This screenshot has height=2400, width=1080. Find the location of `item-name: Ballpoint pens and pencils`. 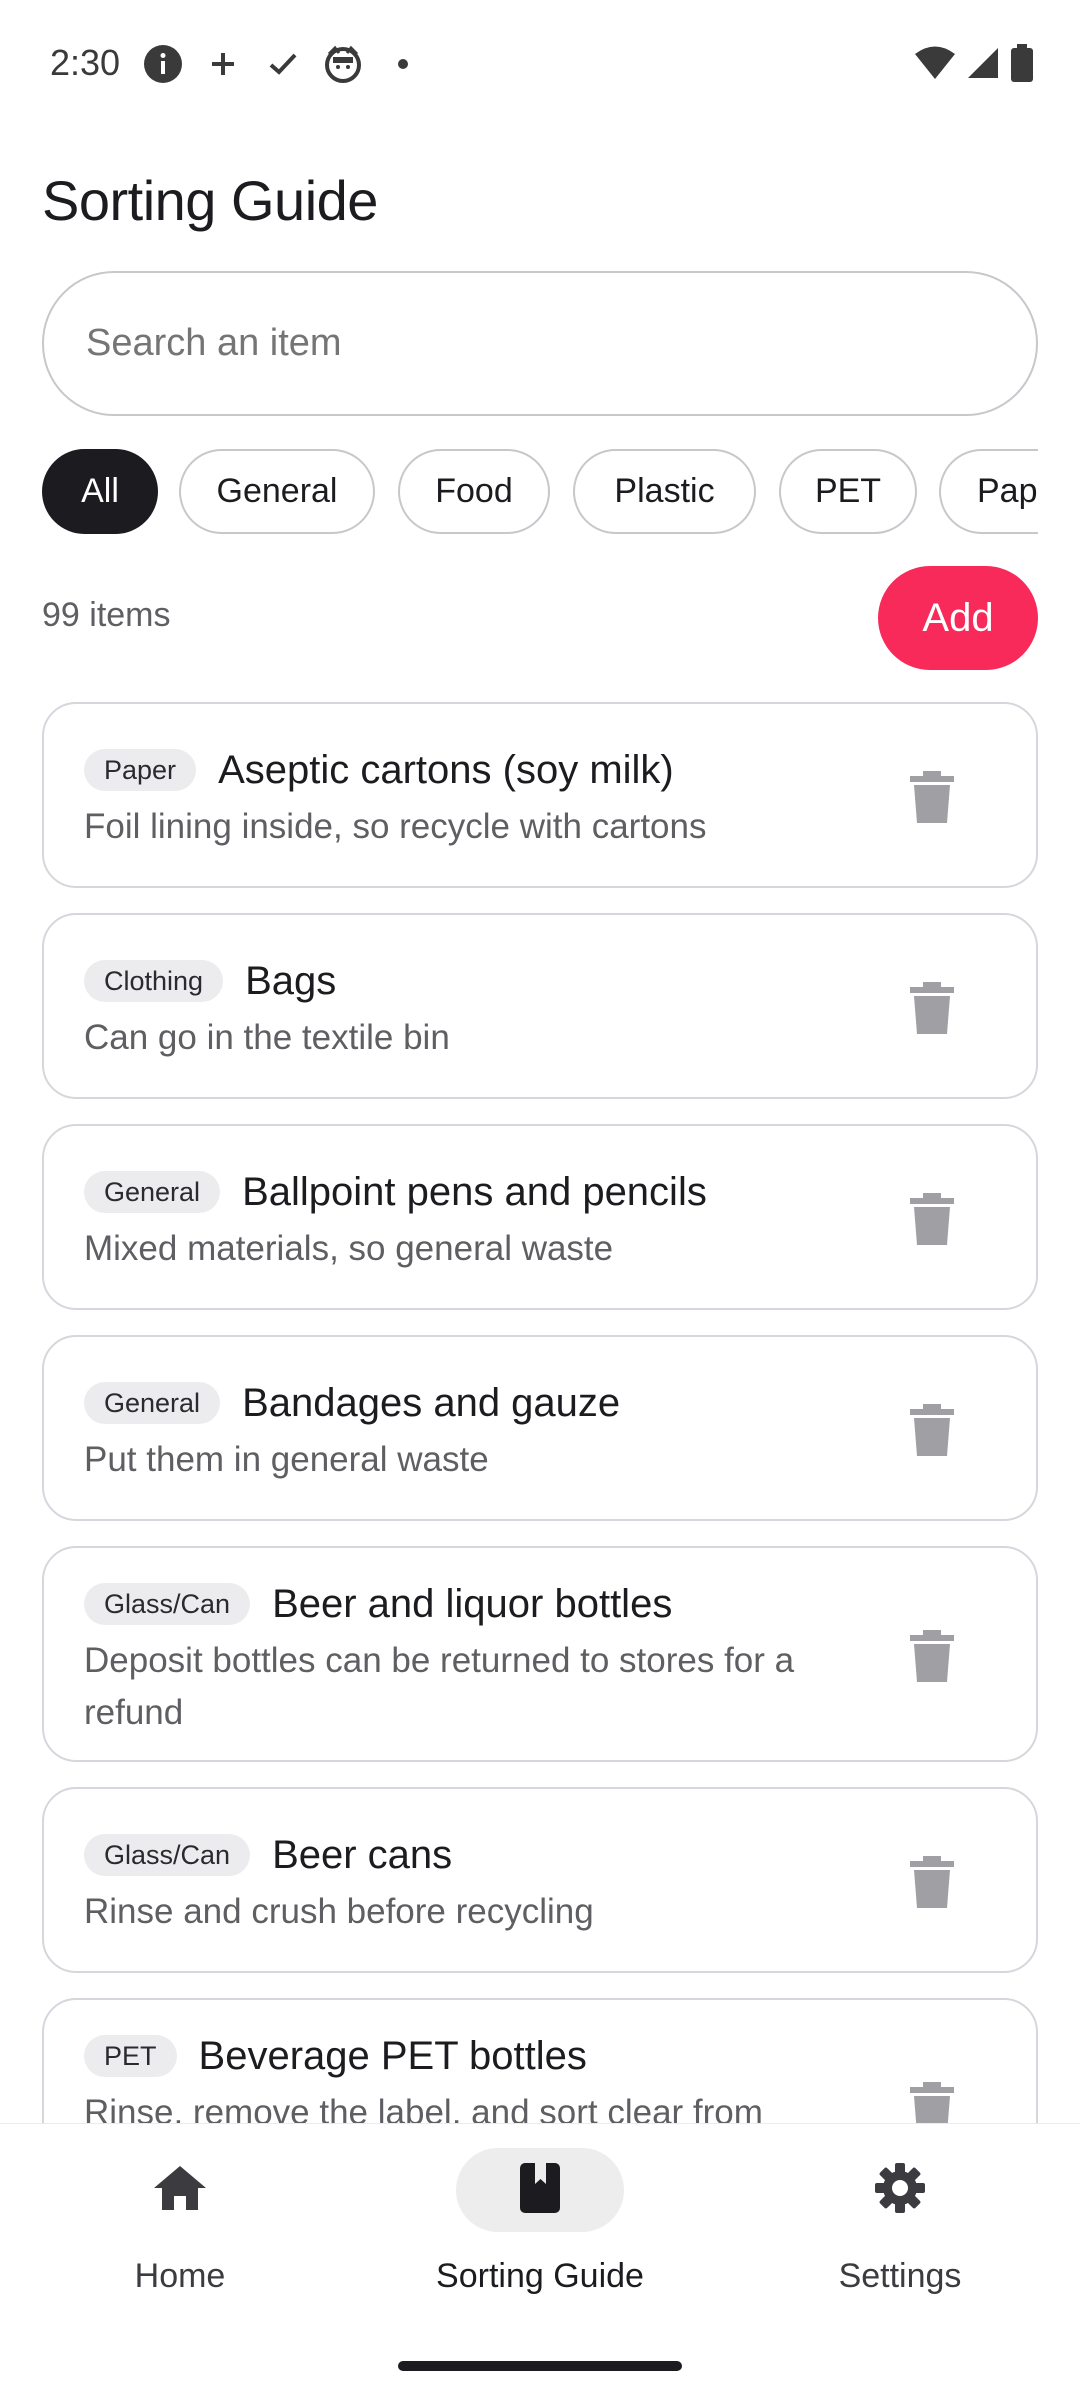

item-name: Ballpoint pens and pencils is located at coordinates (474, 1191).